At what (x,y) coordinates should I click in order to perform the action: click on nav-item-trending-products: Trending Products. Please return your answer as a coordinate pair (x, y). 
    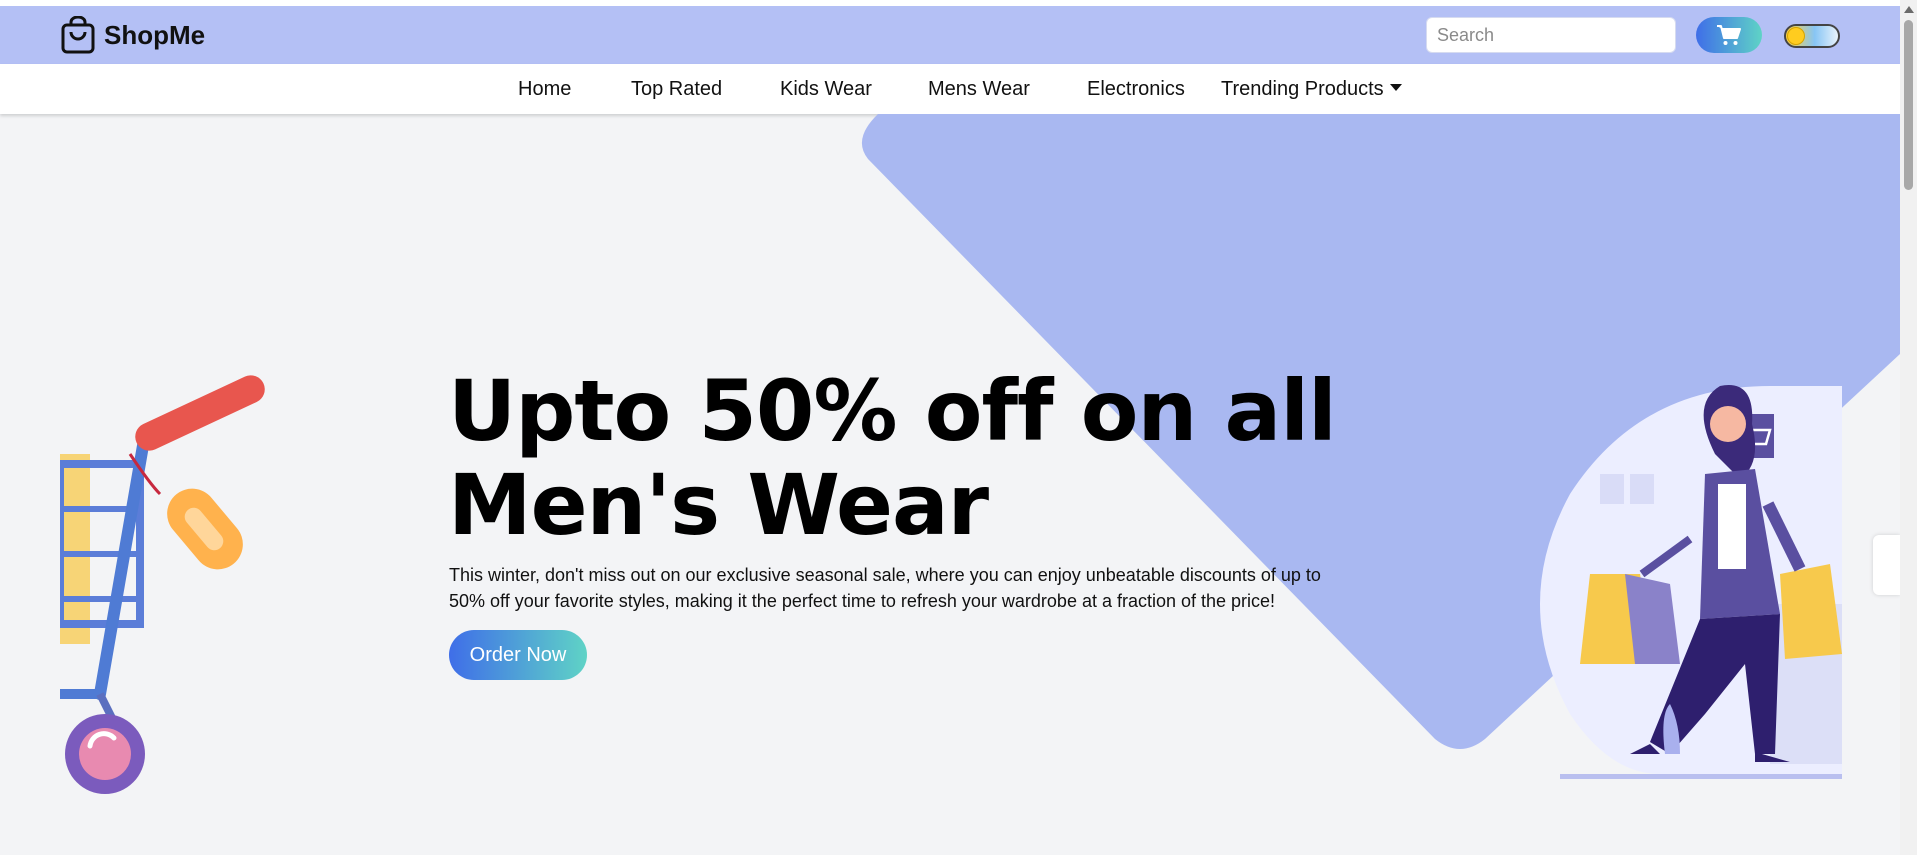
    Looking at the image, I should click on (1311, 89).